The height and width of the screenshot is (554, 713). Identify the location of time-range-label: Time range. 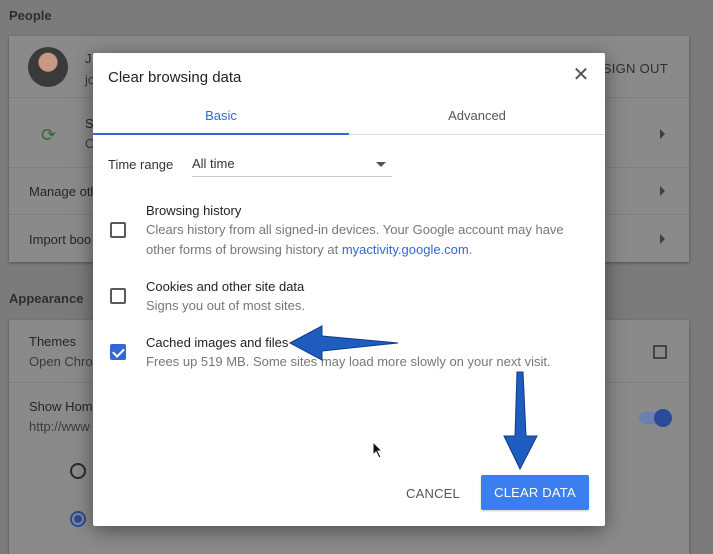
(141, 164).